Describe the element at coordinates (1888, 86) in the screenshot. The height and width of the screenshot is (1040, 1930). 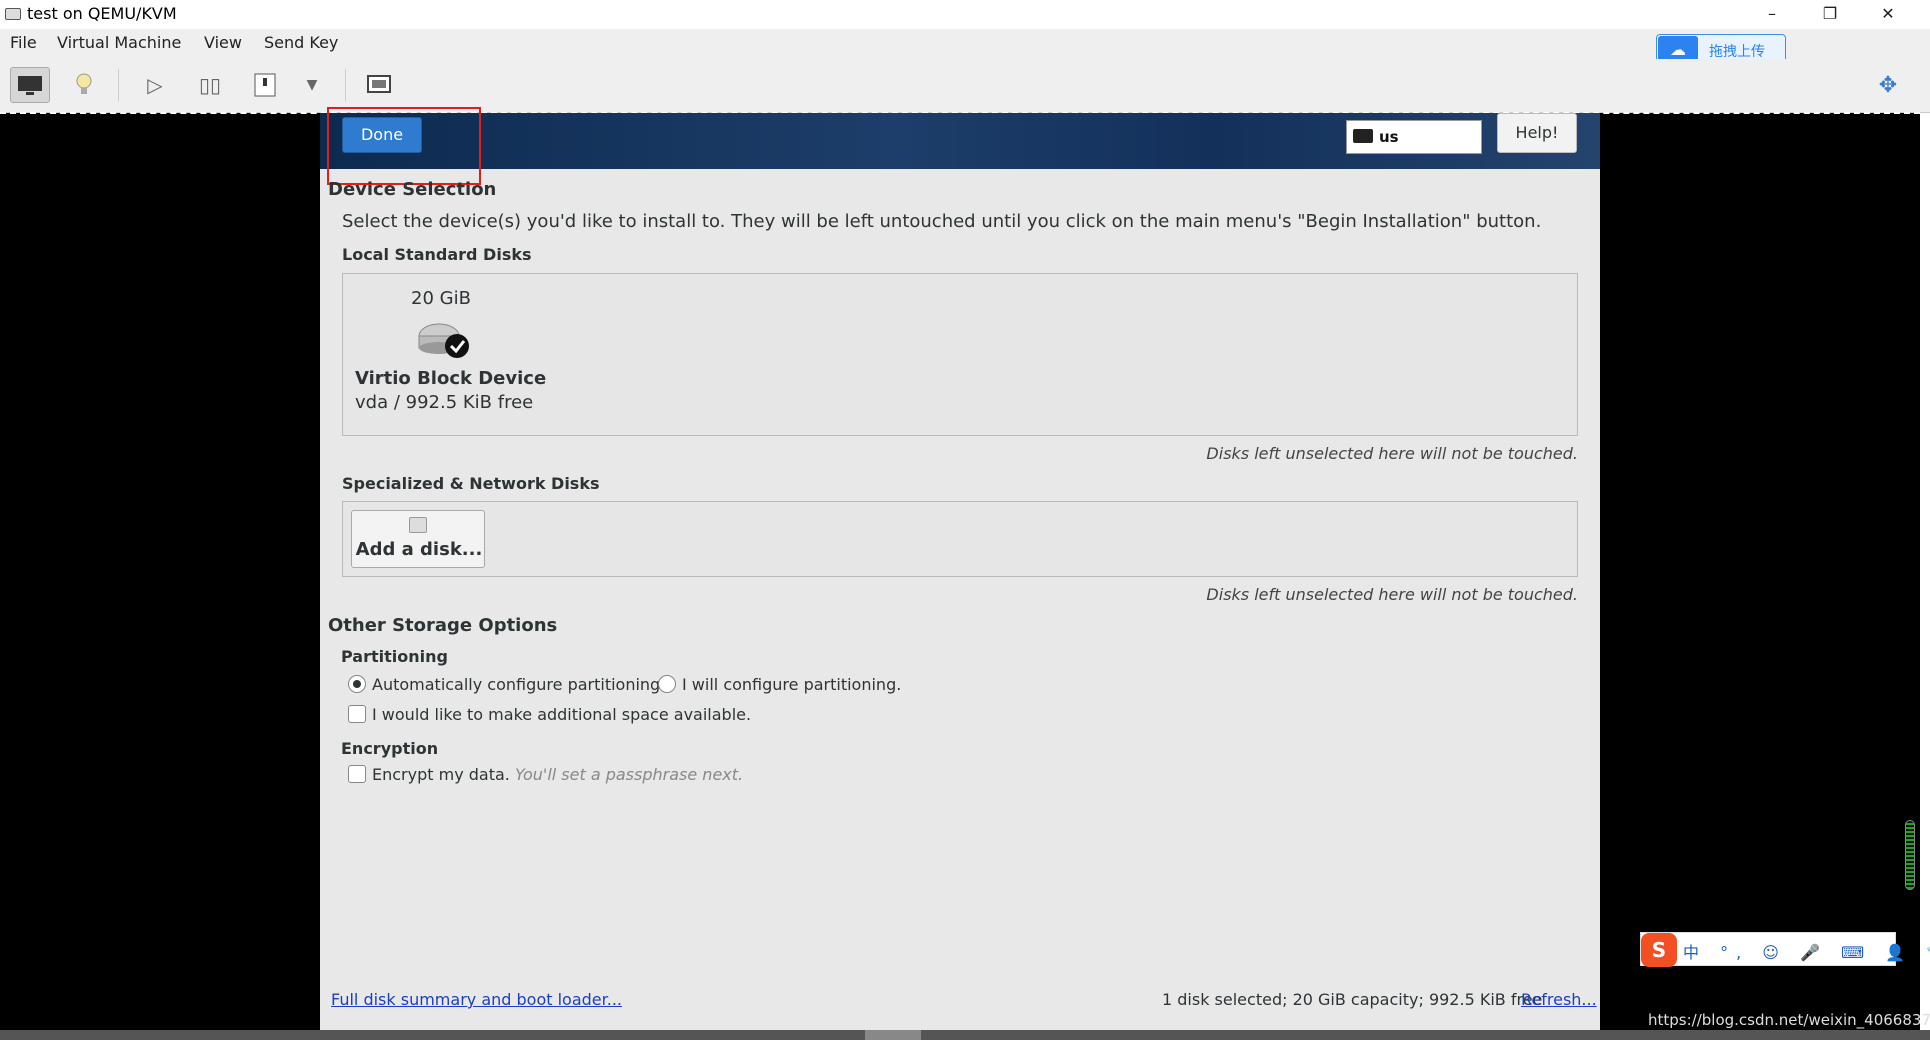
I see `fullscreen-icon: ✥` at that location.